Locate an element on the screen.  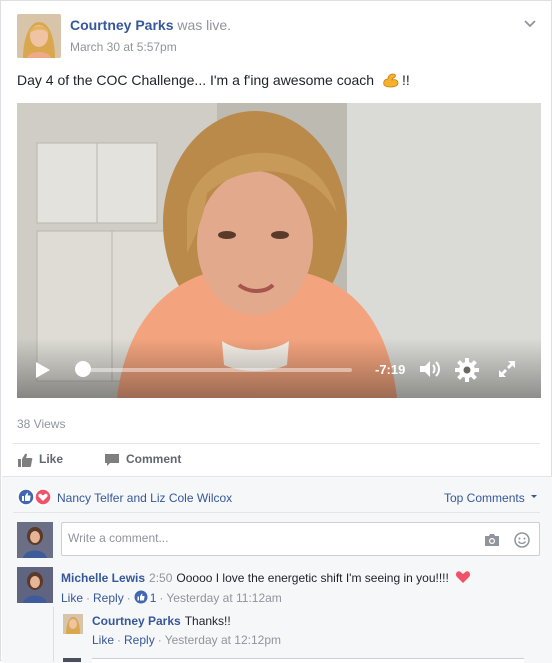
reaction-icons is located at coordinates (37, 497).